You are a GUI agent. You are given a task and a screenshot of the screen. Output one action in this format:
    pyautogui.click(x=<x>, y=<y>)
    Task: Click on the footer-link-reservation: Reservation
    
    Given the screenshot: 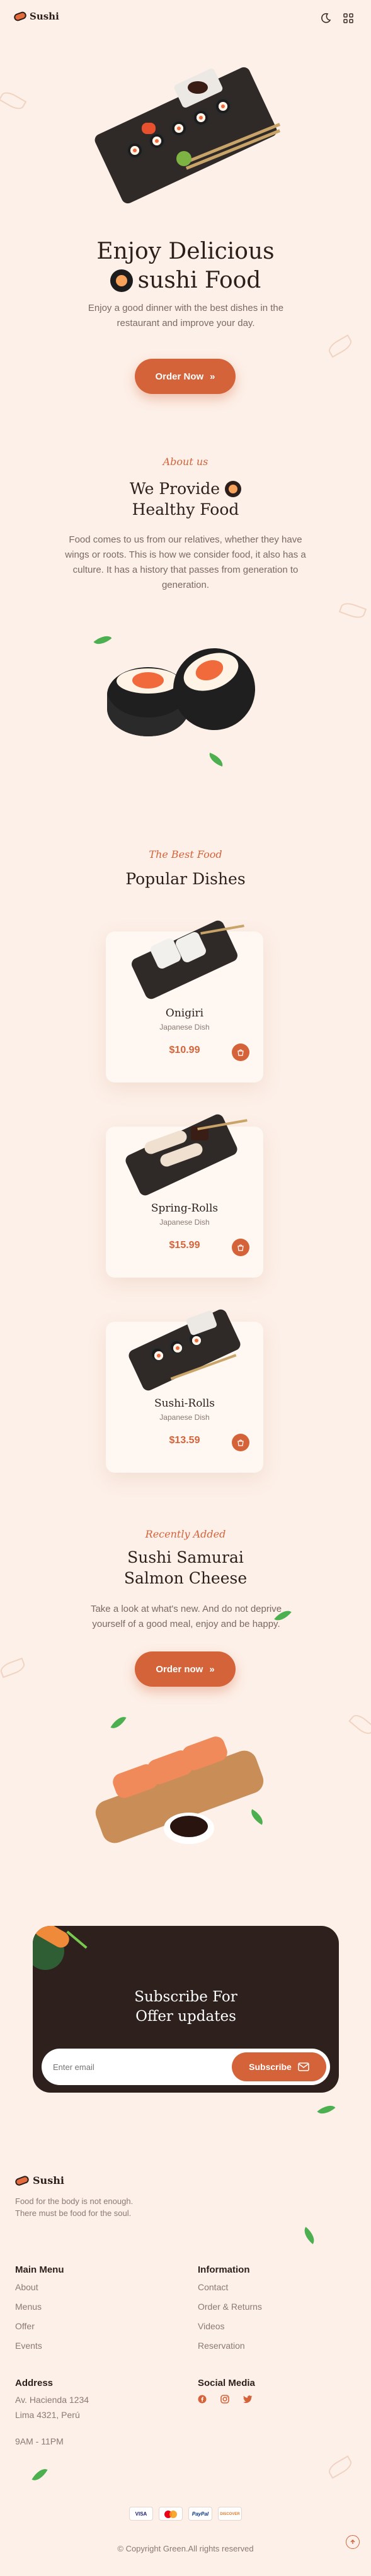 What is the action you would take?
    pyautogui.click(x=230, y=2346)
    